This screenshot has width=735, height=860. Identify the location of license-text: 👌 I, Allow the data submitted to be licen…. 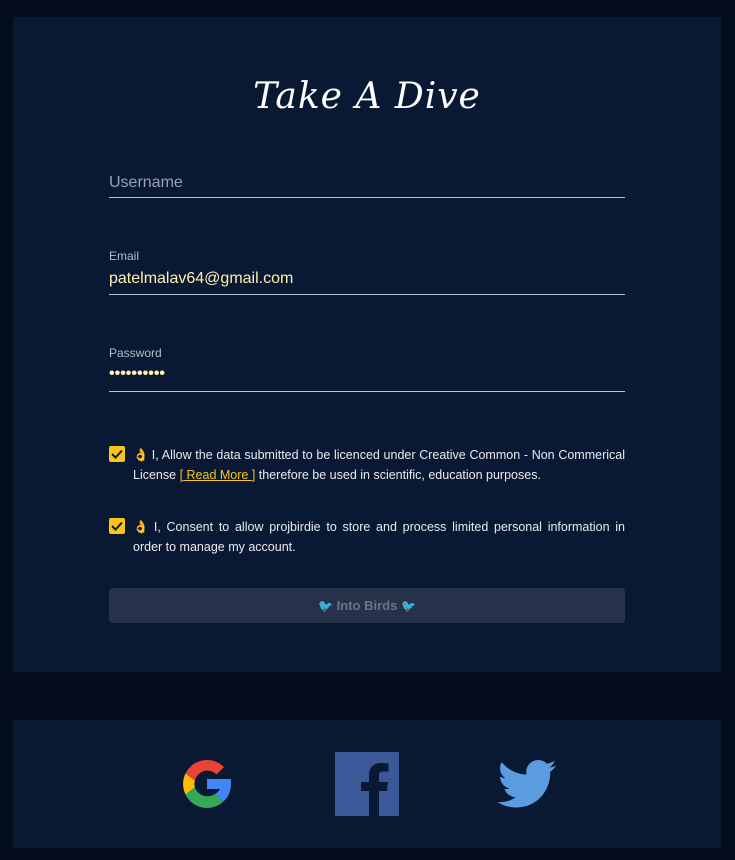
(379, 465).